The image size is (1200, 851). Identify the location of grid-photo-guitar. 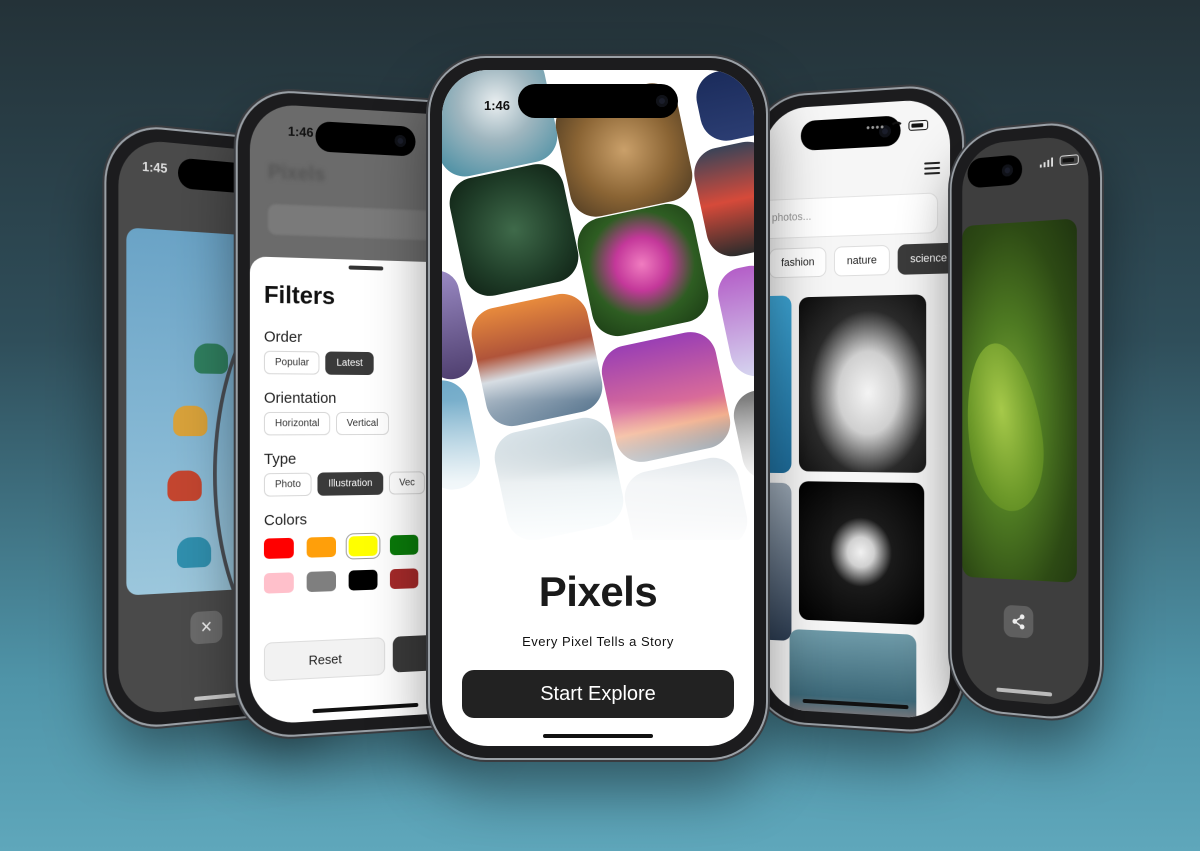
(862, 383).